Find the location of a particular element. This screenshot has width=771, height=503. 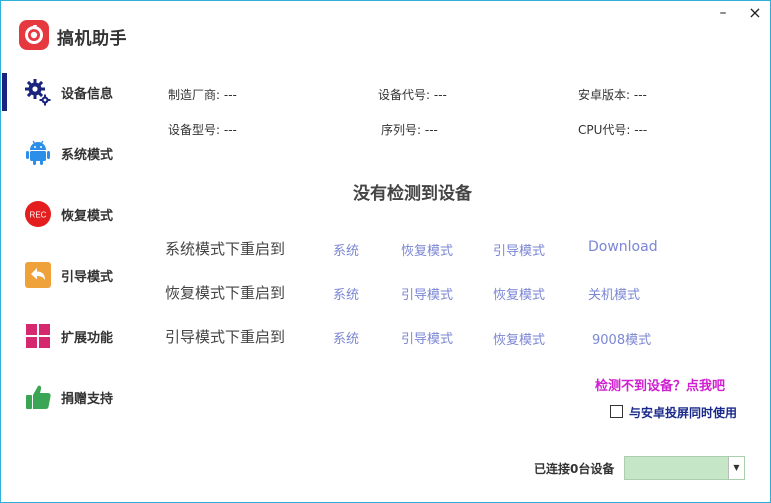

sidebar-item-donate: 捐赠支持 is located at coordinates (71, 397).